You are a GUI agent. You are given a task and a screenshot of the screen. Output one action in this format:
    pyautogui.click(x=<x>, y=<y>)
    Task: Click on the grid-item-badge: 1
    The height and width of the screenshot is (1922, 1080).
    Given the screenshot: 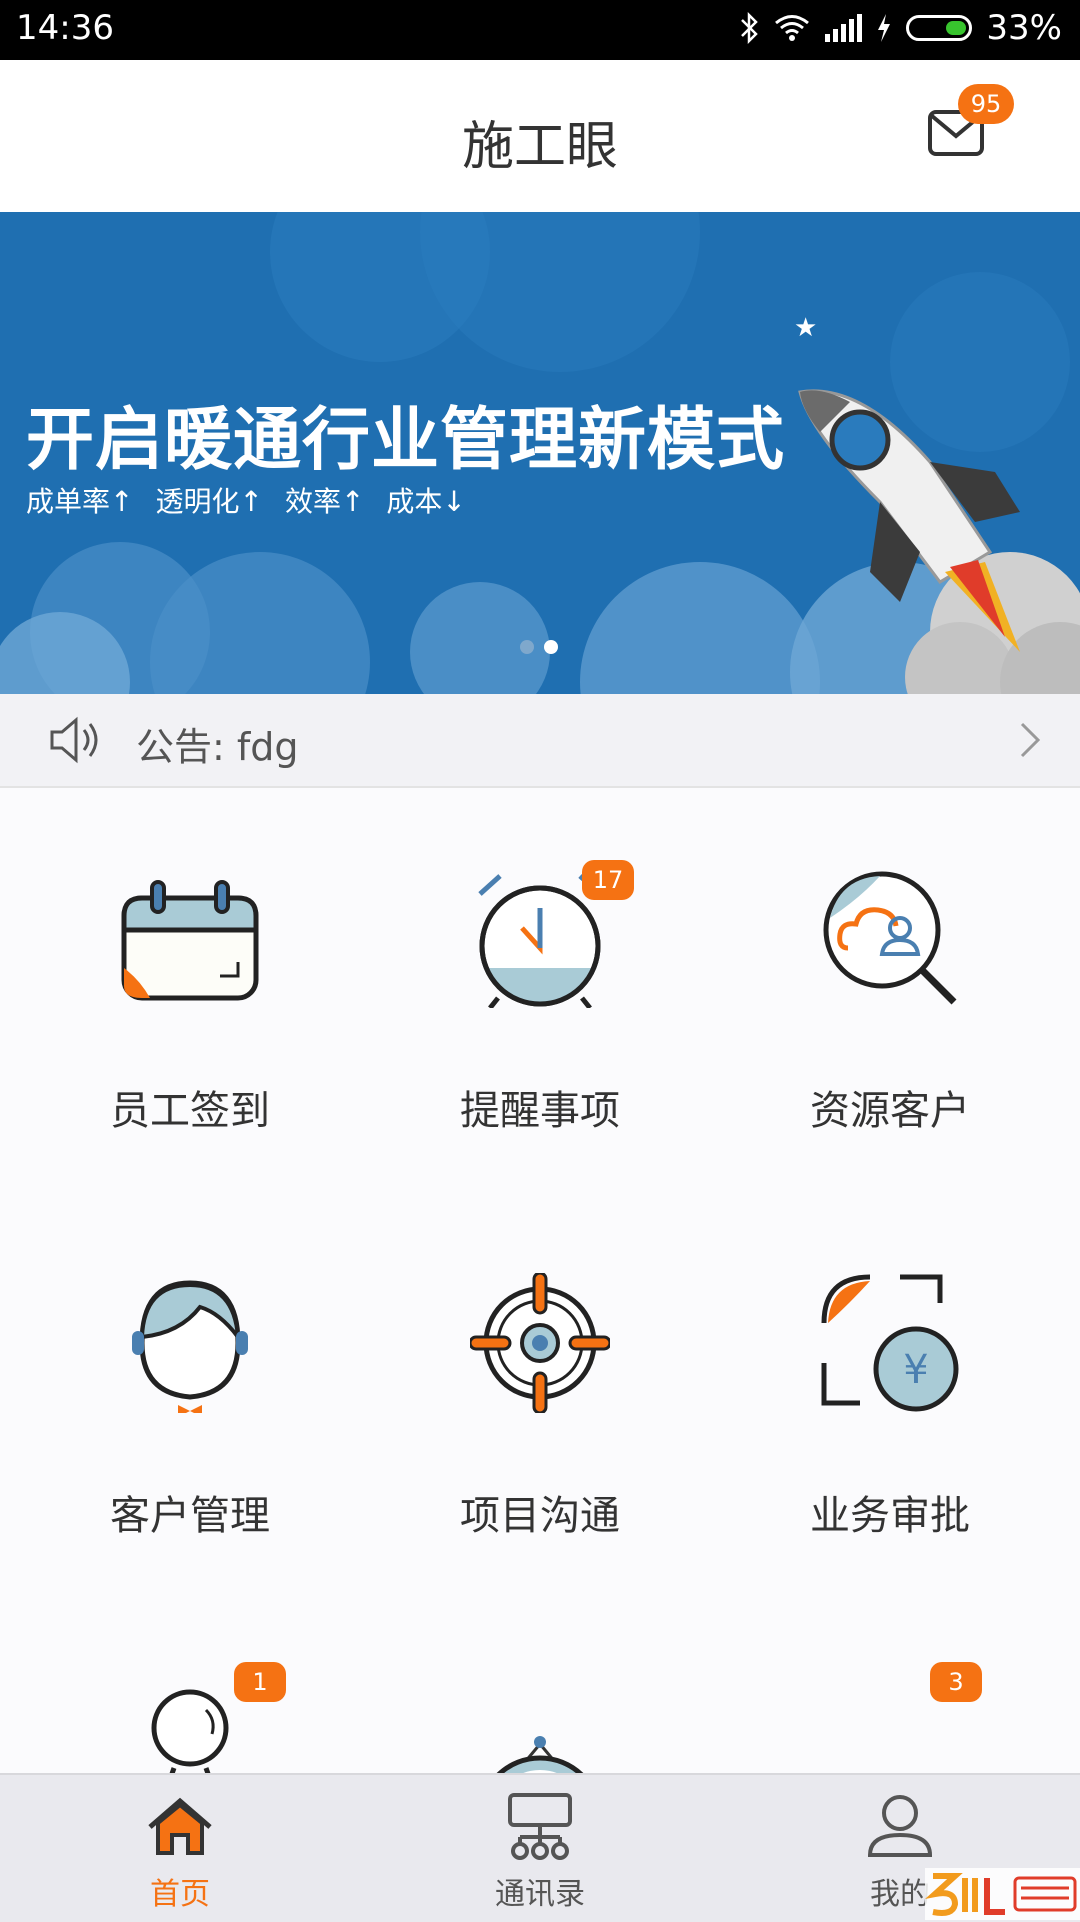 What is the action you would take?
    pyautogui.click(x=260, y=1682)
    